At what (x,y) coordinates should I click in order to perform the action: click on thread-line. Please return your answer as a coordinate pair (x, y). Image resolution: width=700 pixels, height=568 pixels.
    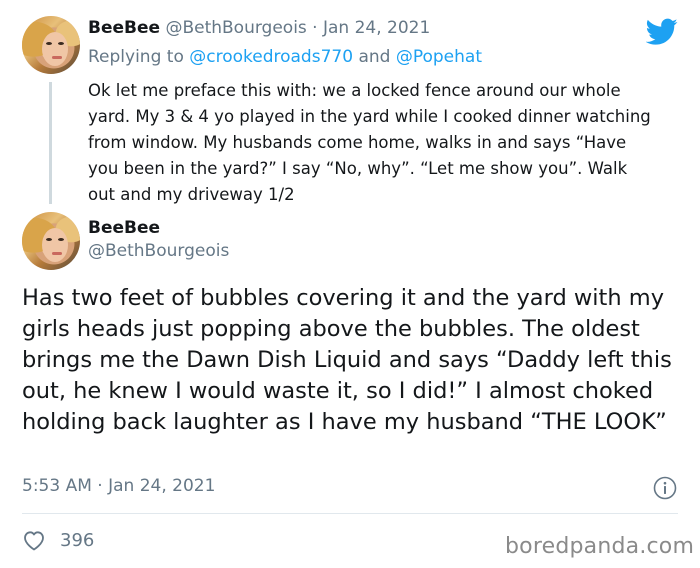
    Looking at the image, I should click on (50, 143).